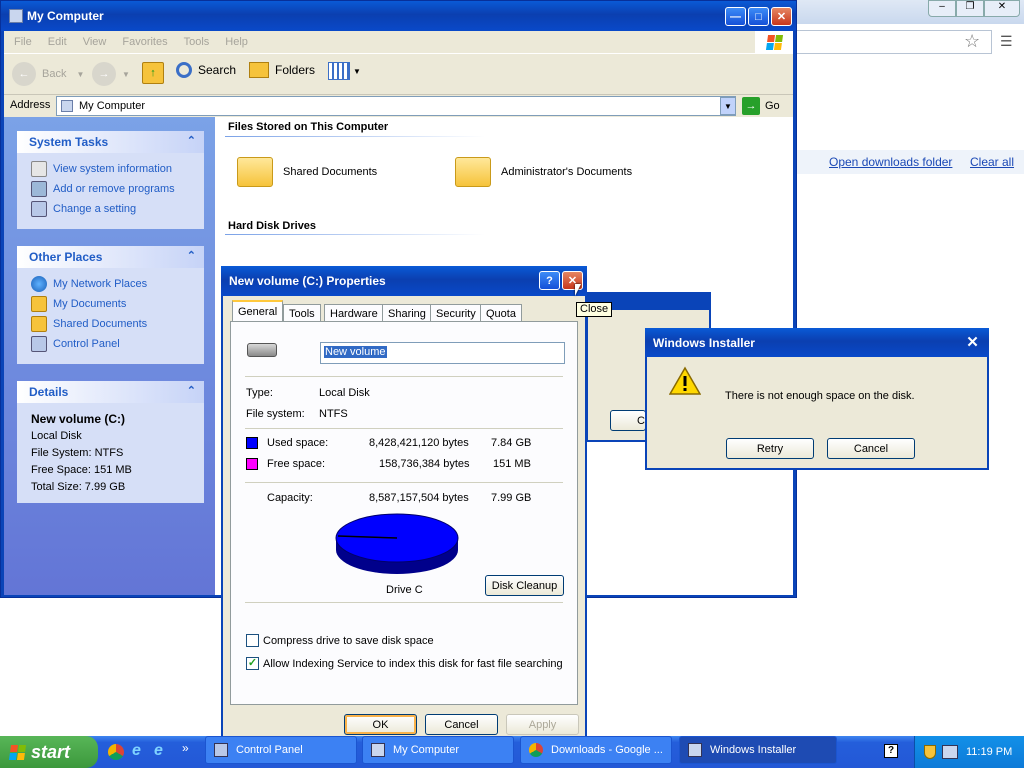 The image size is (1024, 768). What do you see at coordinates (144, 42) in the screenshot?
I see `menu-favorites: Favorites` at bounding box center [144, 42].